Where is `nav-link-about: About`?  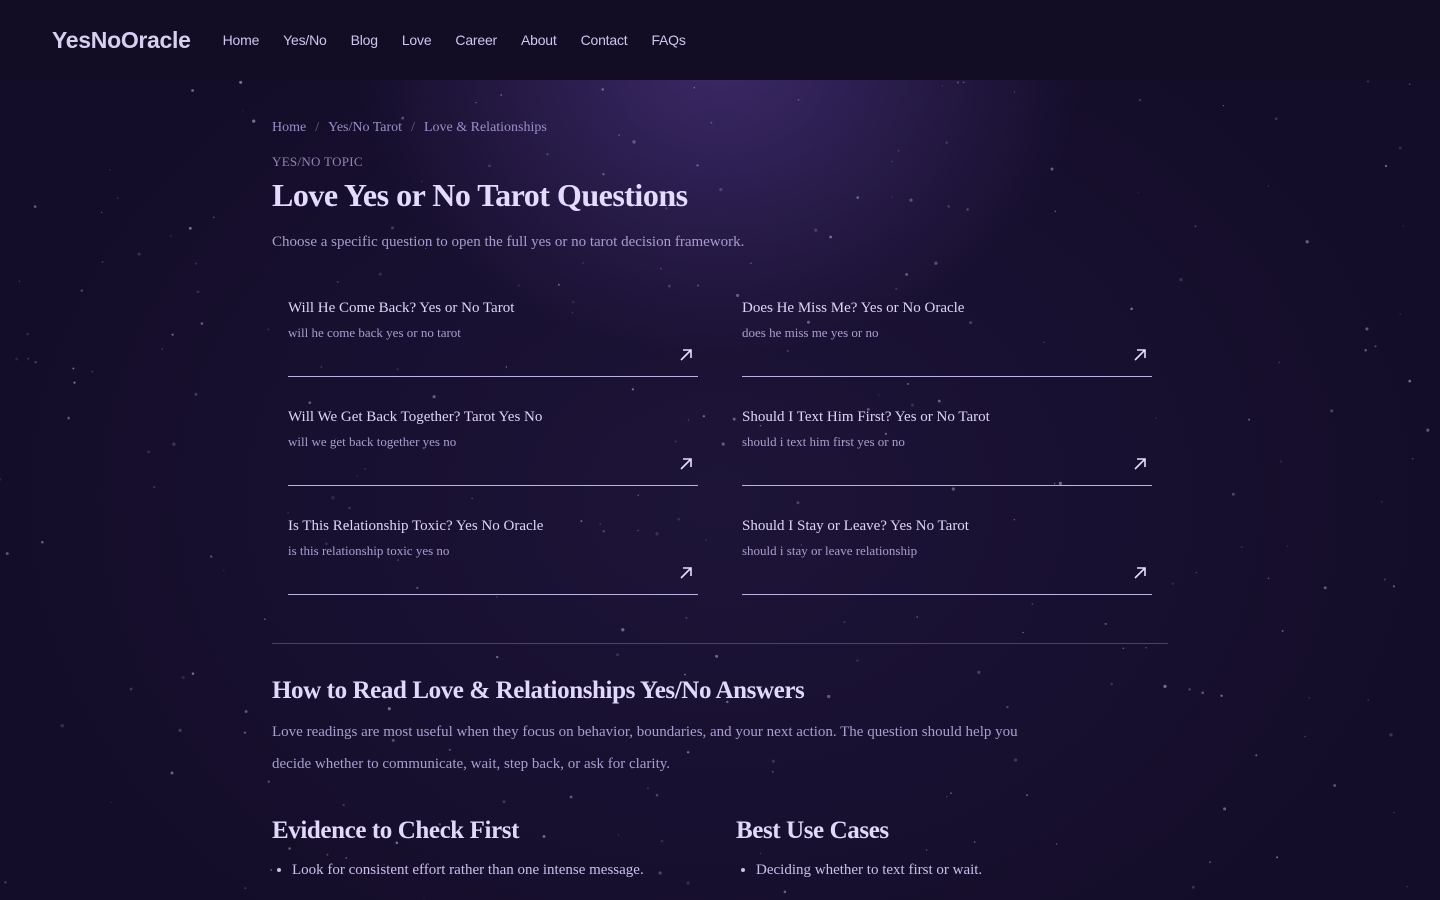
nav-link-about: About is located at coordinates (539, 40).